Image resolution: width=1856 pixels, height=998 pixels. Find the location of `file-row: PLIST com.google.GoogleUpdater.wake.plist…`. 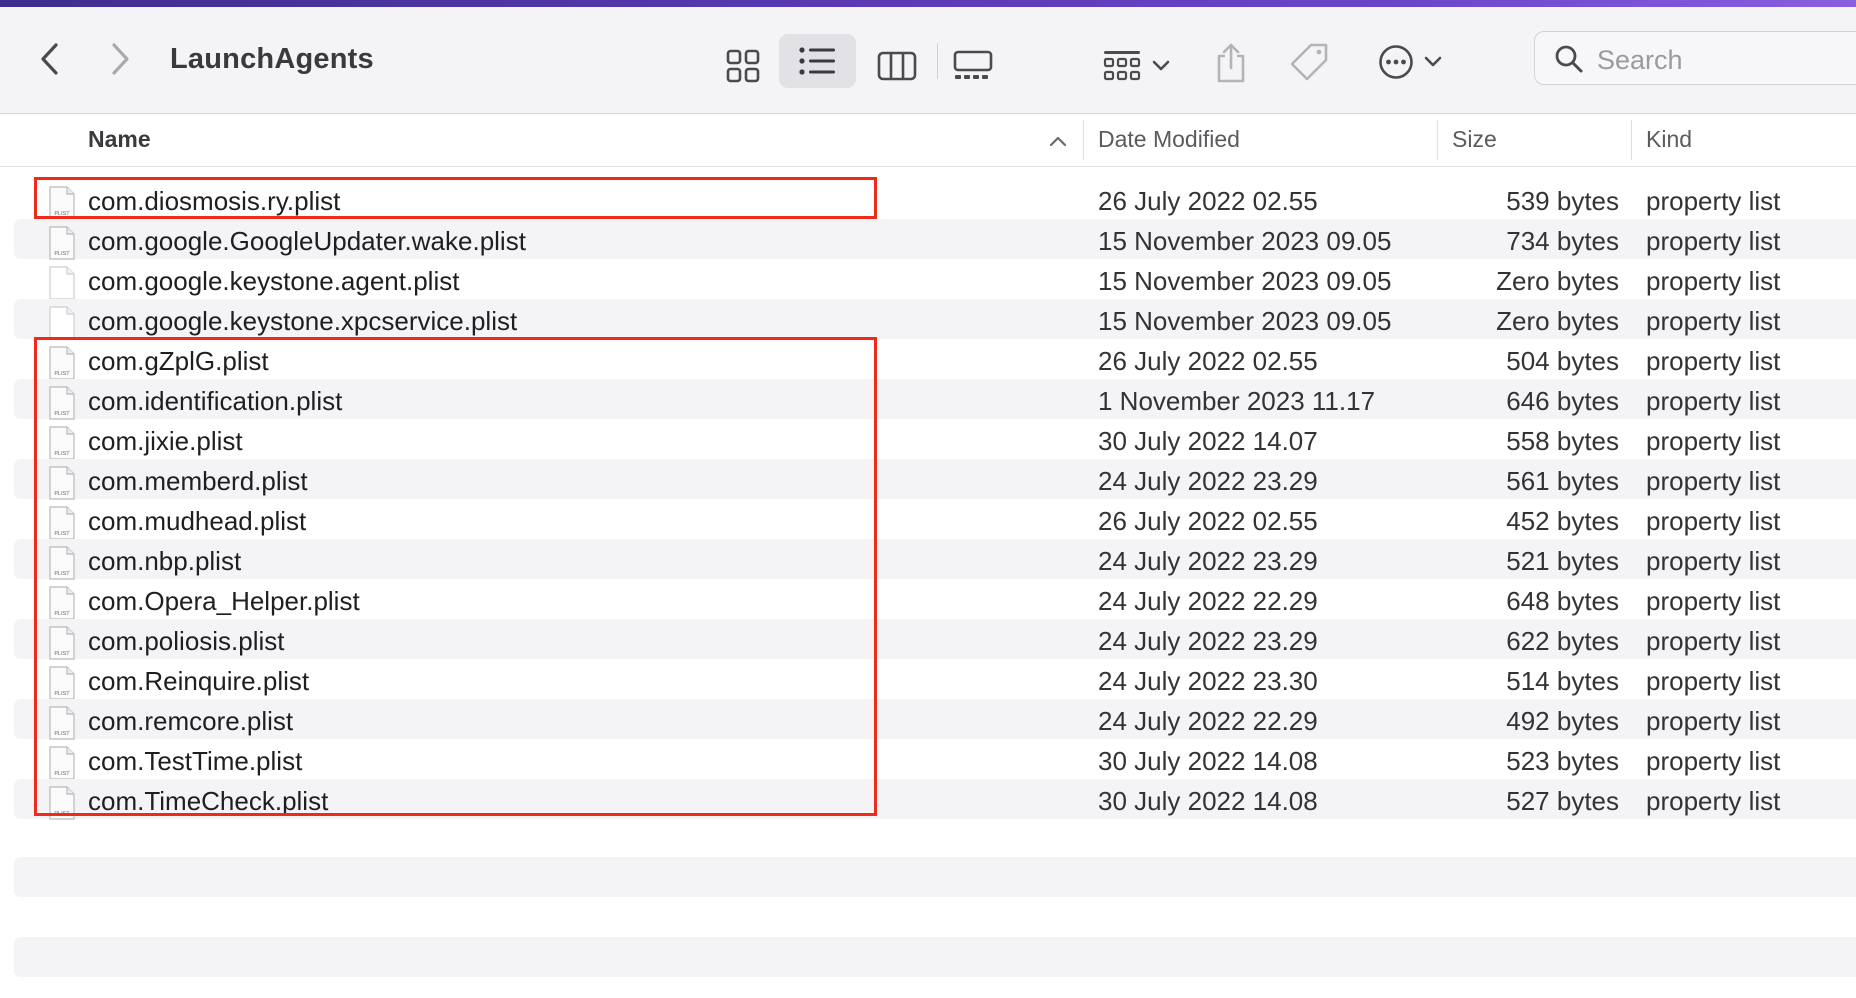

file-row: PLIST com.google.GoogleUpdater.wake.plist… is located at coordinates (928, 239).